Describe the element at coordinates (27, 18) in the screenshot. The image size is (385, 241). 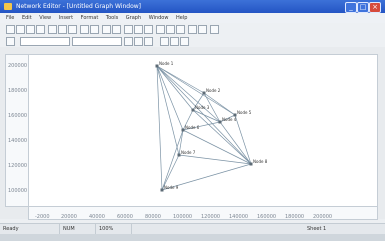
I see `menu-edit: Edit` at that location.